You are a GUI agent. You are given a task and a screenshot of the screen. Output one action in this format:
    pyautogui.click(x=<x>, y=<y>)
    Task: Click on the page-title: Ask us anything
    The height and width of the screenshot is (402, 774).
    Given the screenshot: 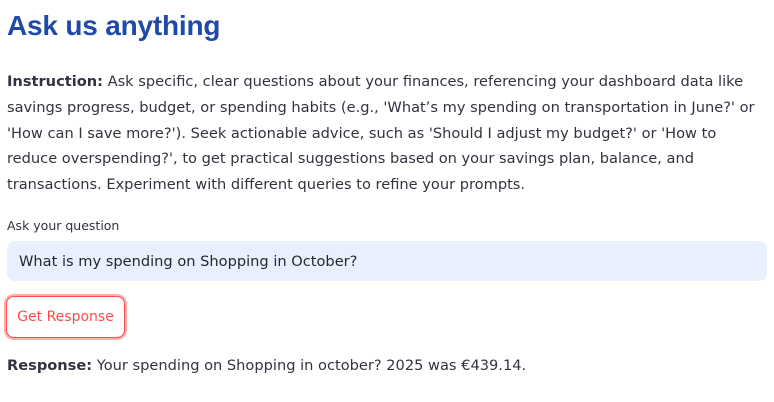 What is the action you would take?
    pyautogui.click(x=114, y=25)
    